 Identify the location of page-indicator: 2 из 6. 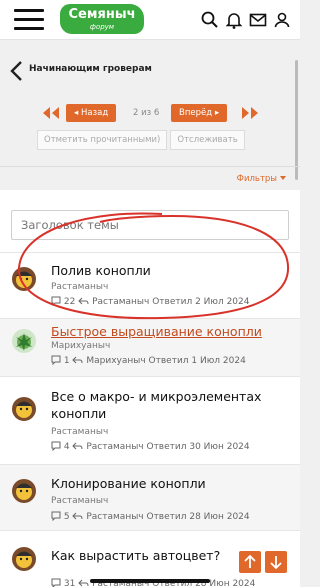
(146, 113).